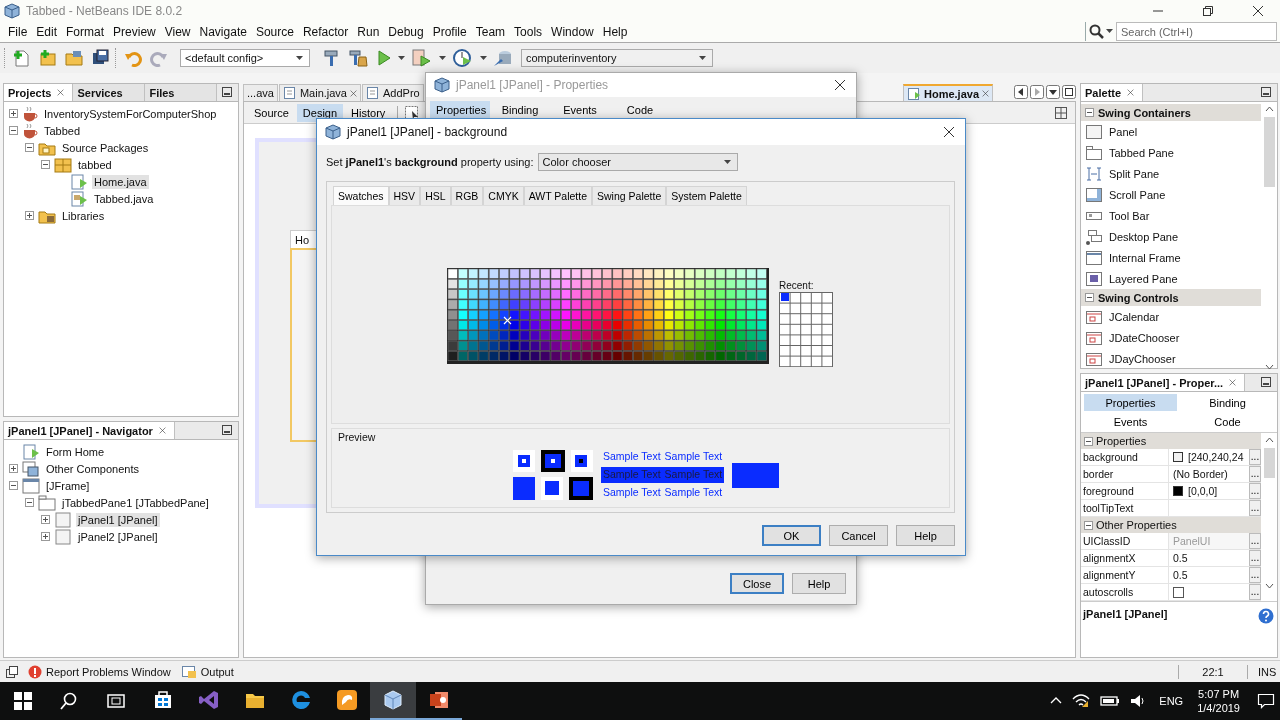  I want to click on taskbar-app, so click(393, 701).